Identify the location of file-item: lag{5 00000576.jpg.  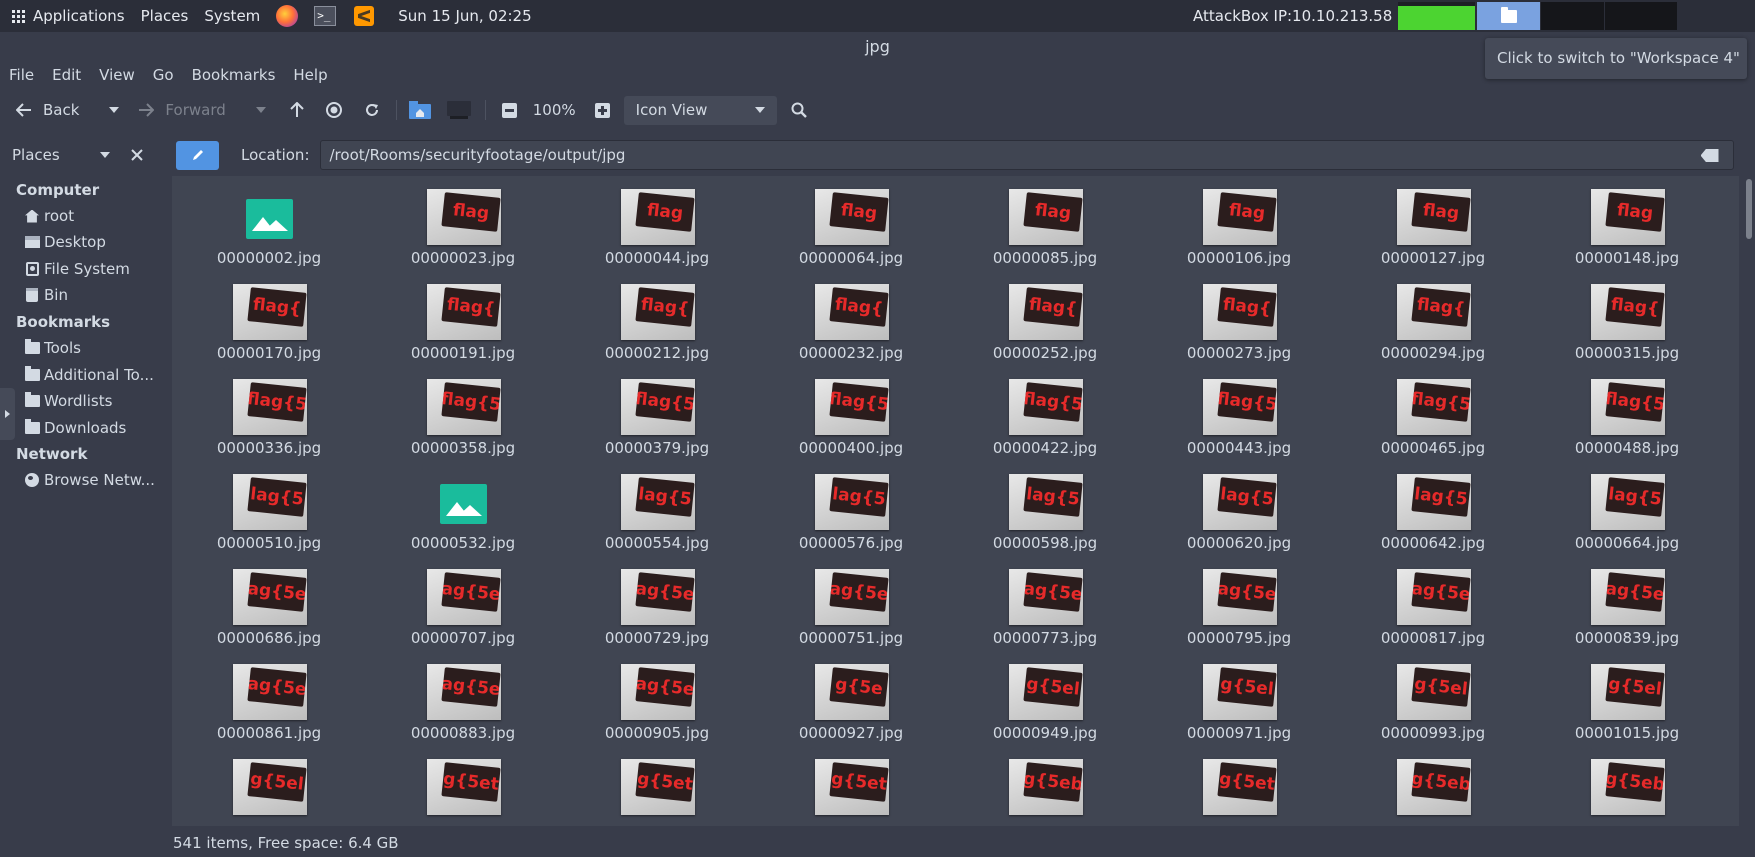
(851, 508).